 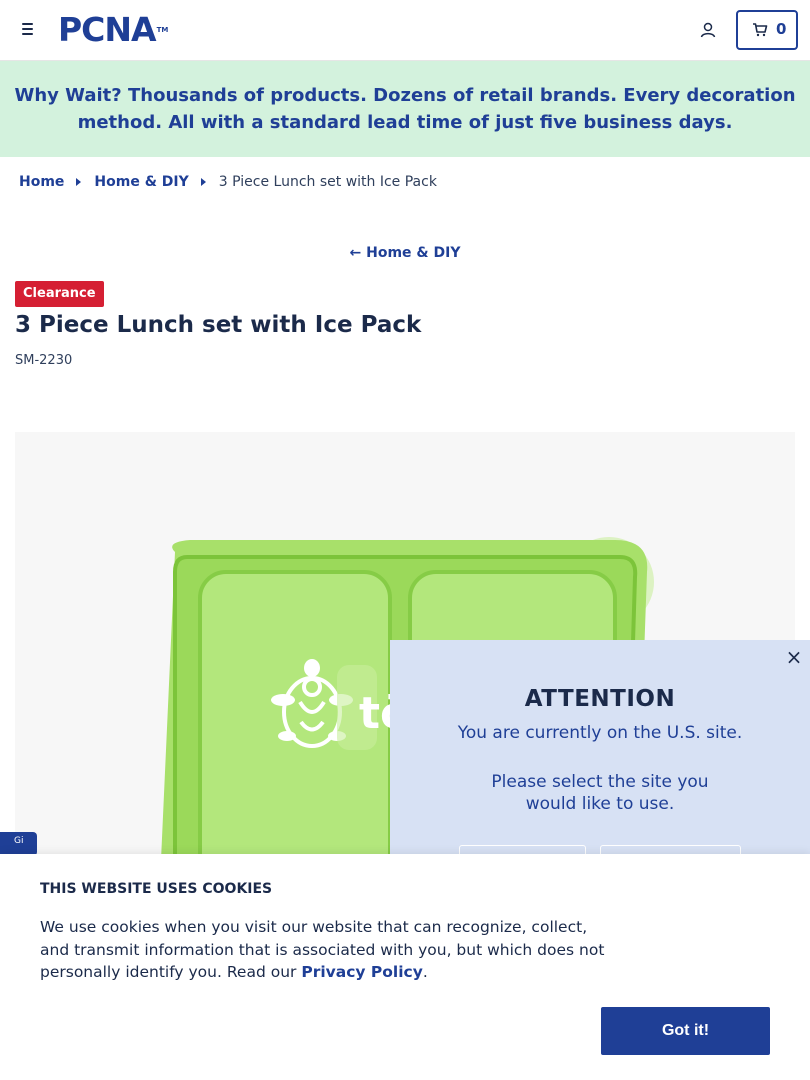 What do you see at coordinates (781, 29) in the screenshot?
I see `cart-count: 0` at bounding box center [781, 29].